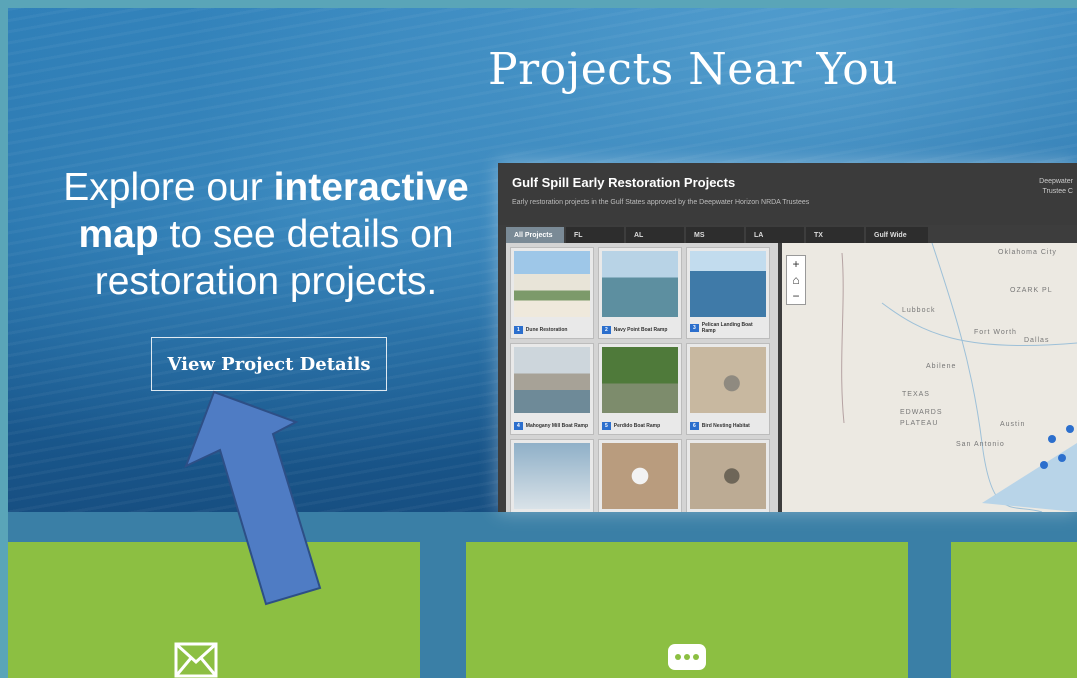  Describe the element at coordinates (535, 235) in the screenshot. I see `tab-all-projects: All Projects` at that location.